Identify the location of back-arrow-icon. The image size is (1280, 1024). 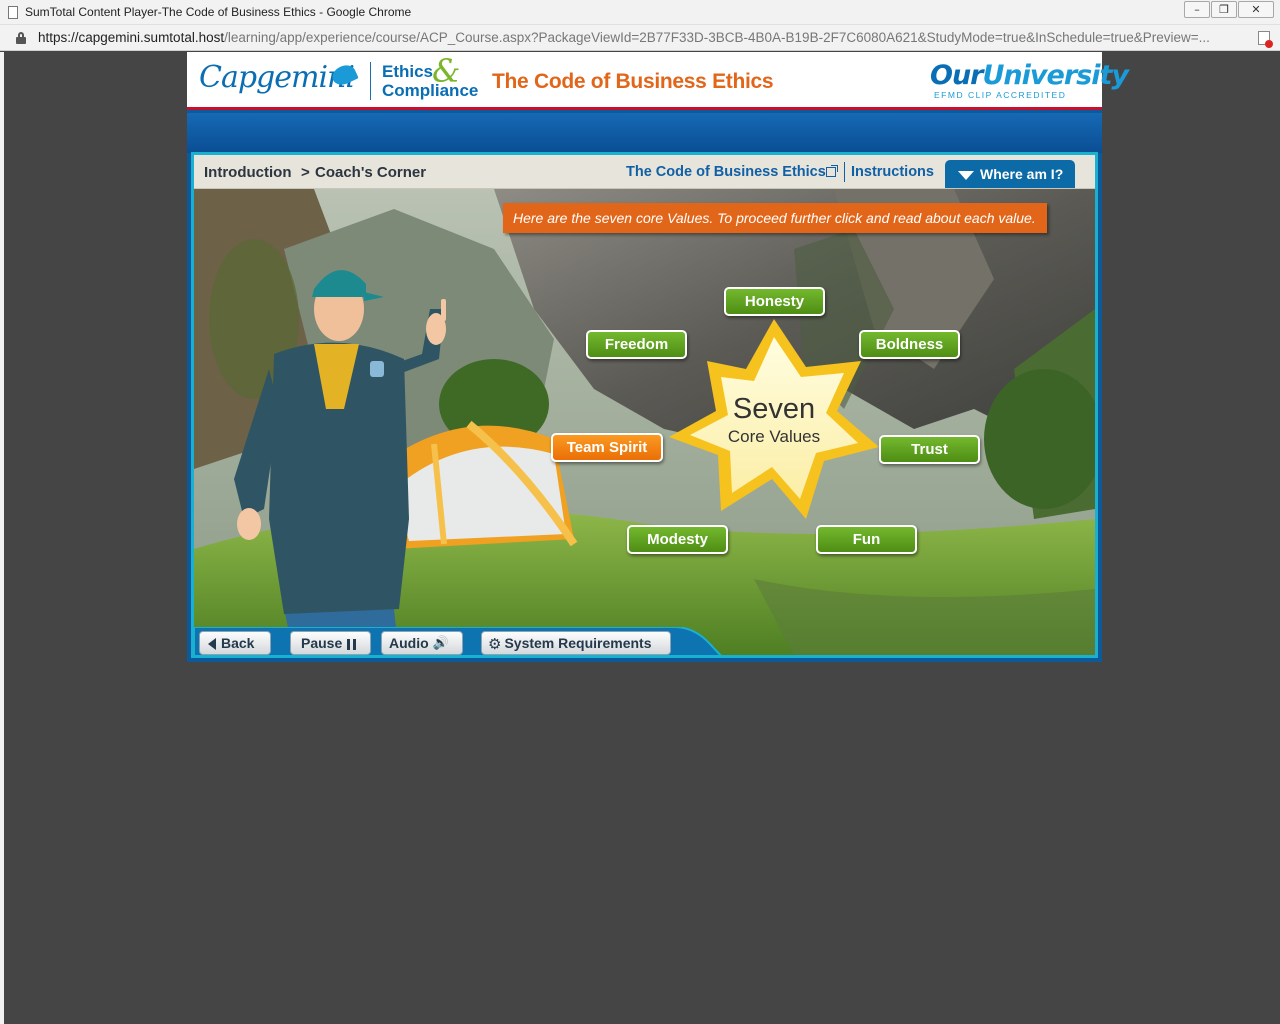
(212, 644).